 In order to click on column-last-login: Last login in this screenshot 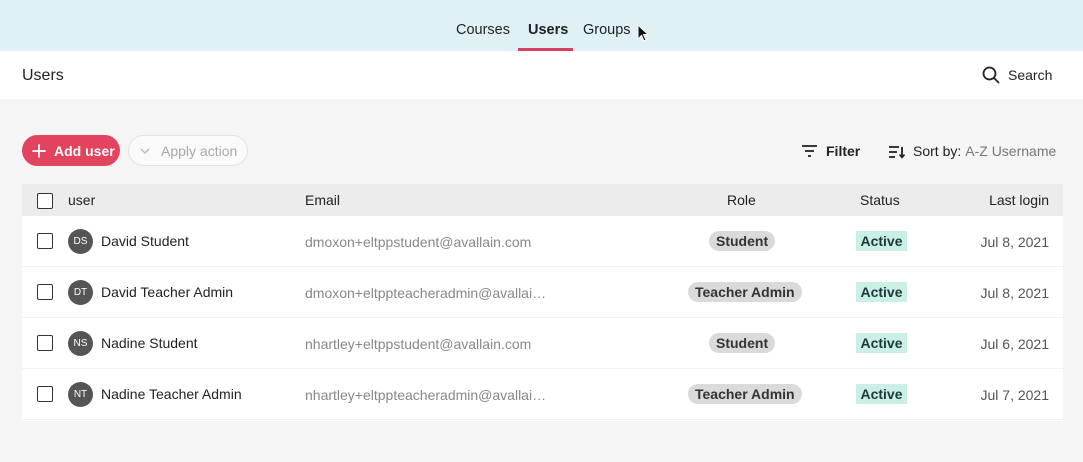, I will do `click(1019, 200)`.